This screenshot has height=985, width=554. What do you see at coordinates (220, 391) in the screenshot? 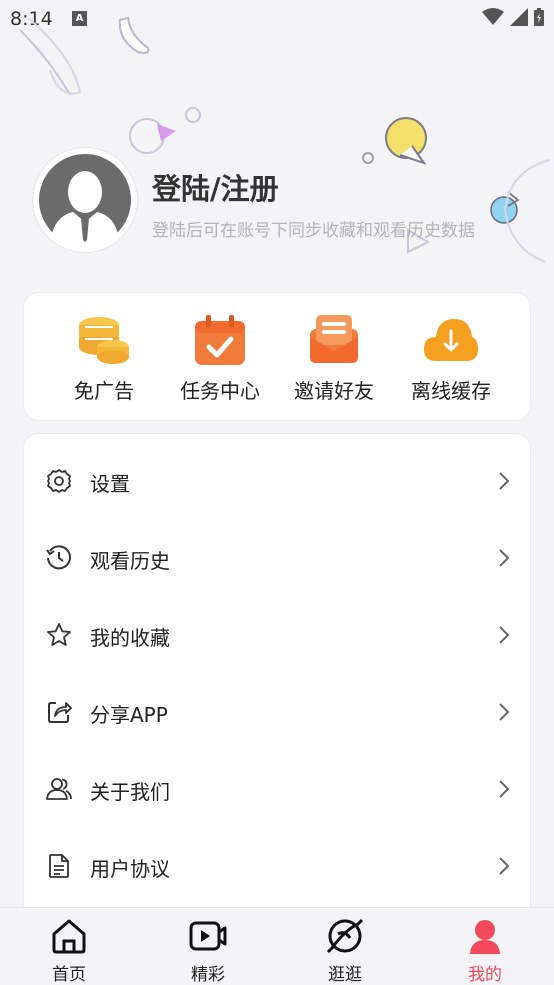
I see `quick-action-label: 任务中心` at bounding box center [220, 391].